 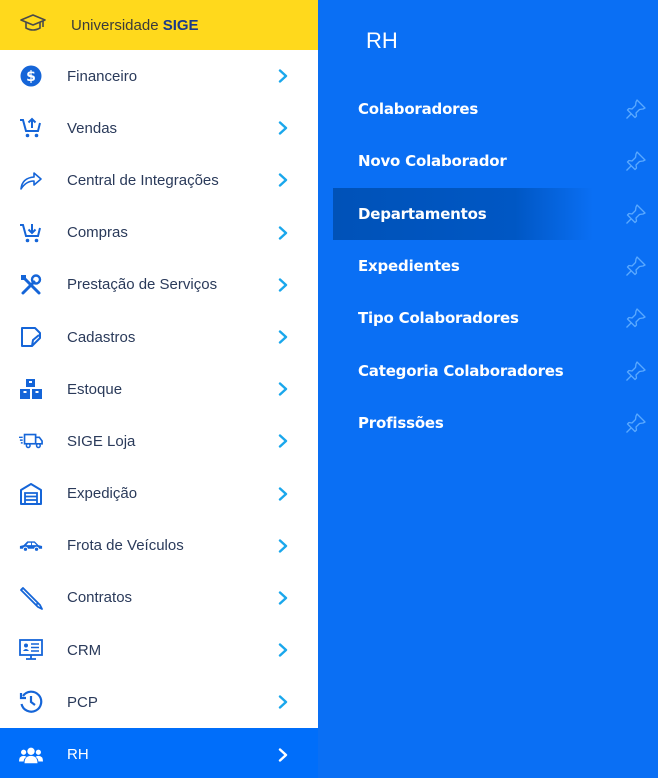 I want to click on sidebar-item-crm: CRM, so click(x=159, y=650).